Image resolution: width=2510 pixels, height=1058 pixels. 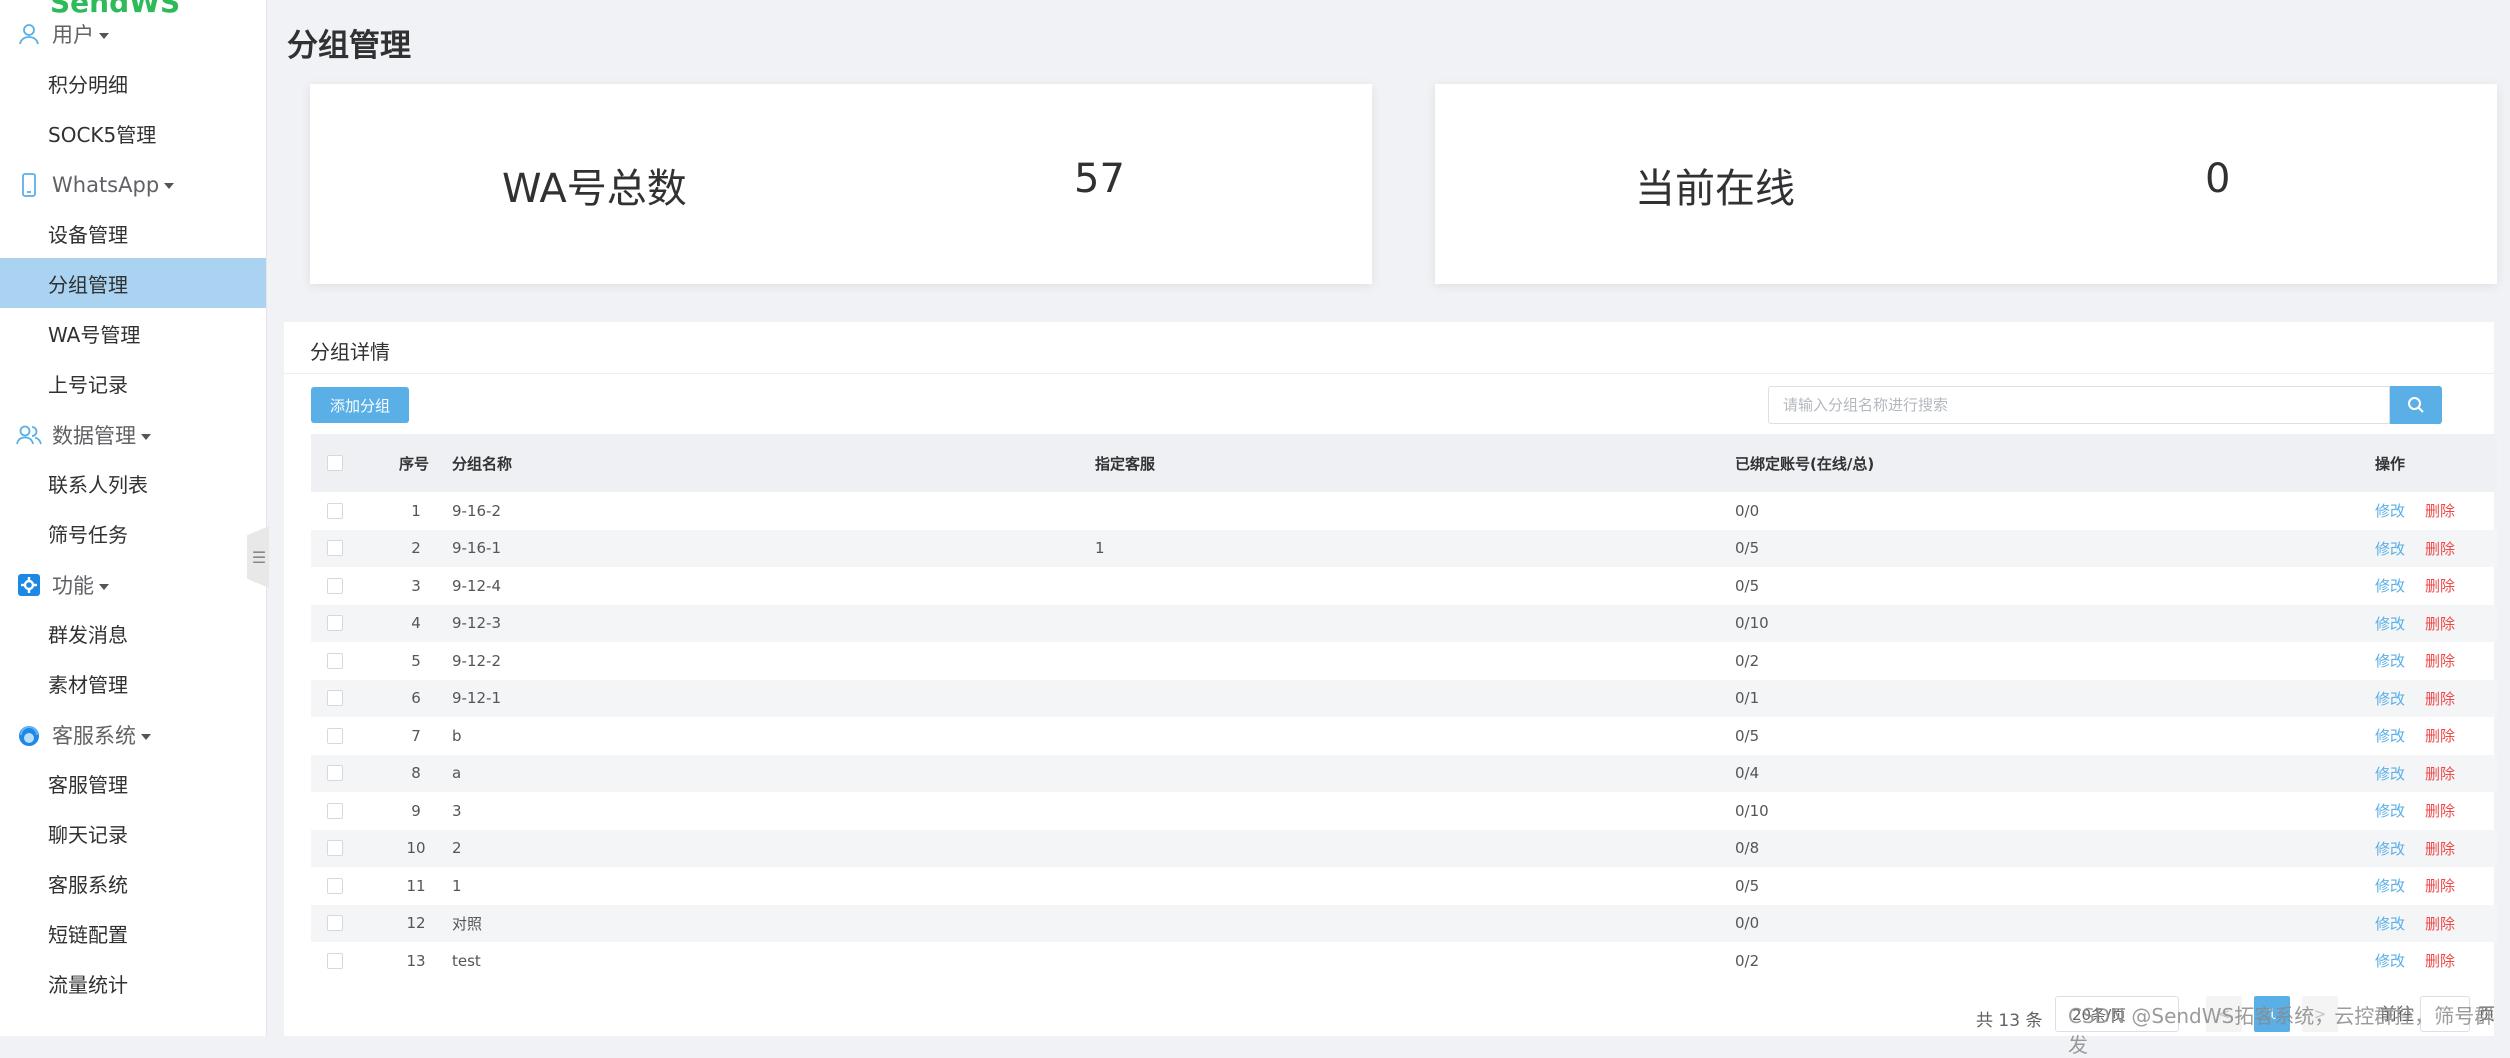 What do you see at coordinates (349, 46) in the screenshot?
I see `page-title: 分组管理` at bounding box center [349, 46].